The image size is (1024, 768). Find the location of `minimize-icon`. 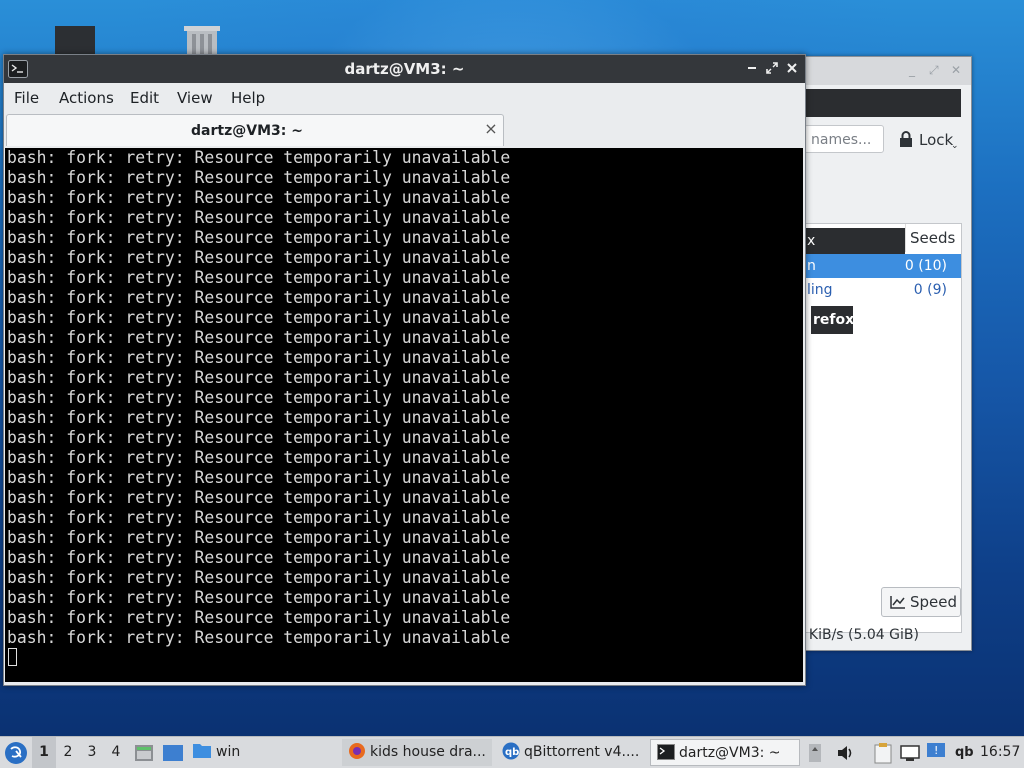

minimize-icon is located at coordinates (752, 69).